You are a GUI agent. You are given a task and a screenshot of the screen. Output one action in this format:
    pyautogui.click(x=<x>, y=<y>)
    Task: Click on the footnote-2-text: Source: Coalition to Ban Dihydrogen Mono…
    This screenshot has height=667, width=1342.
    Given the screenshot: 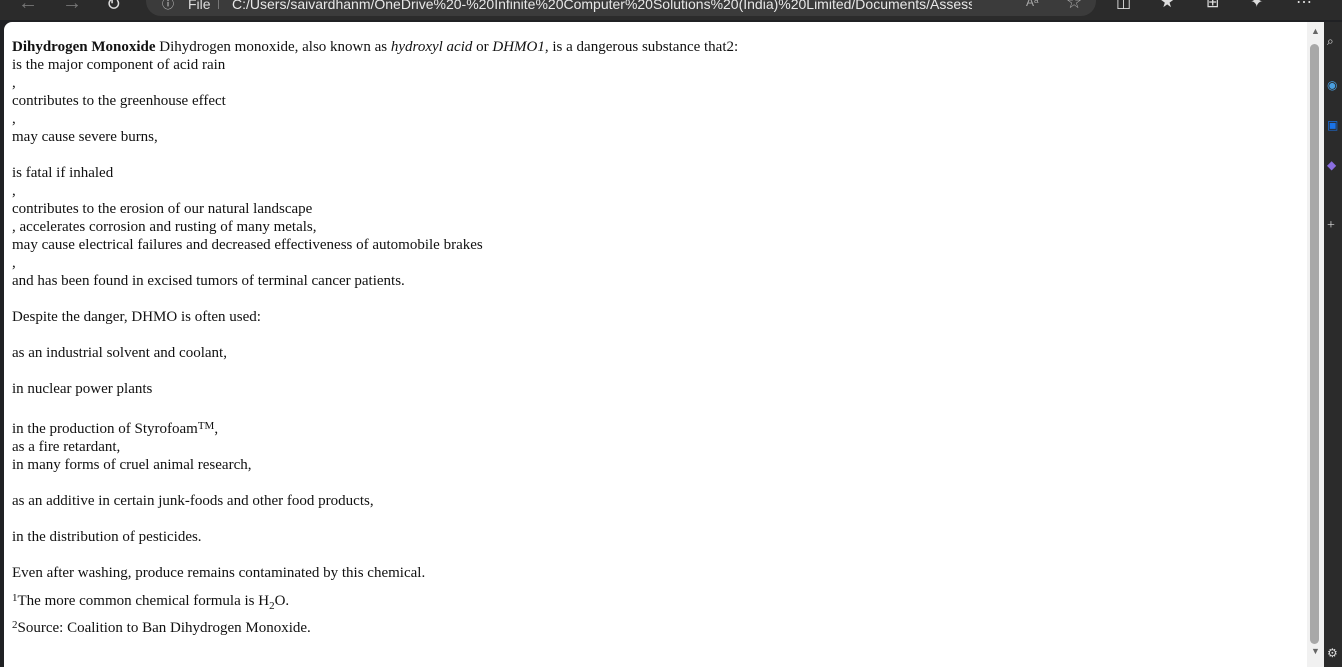 What is the action you would take?
    pyautogui.click(x=164, y=628)
    